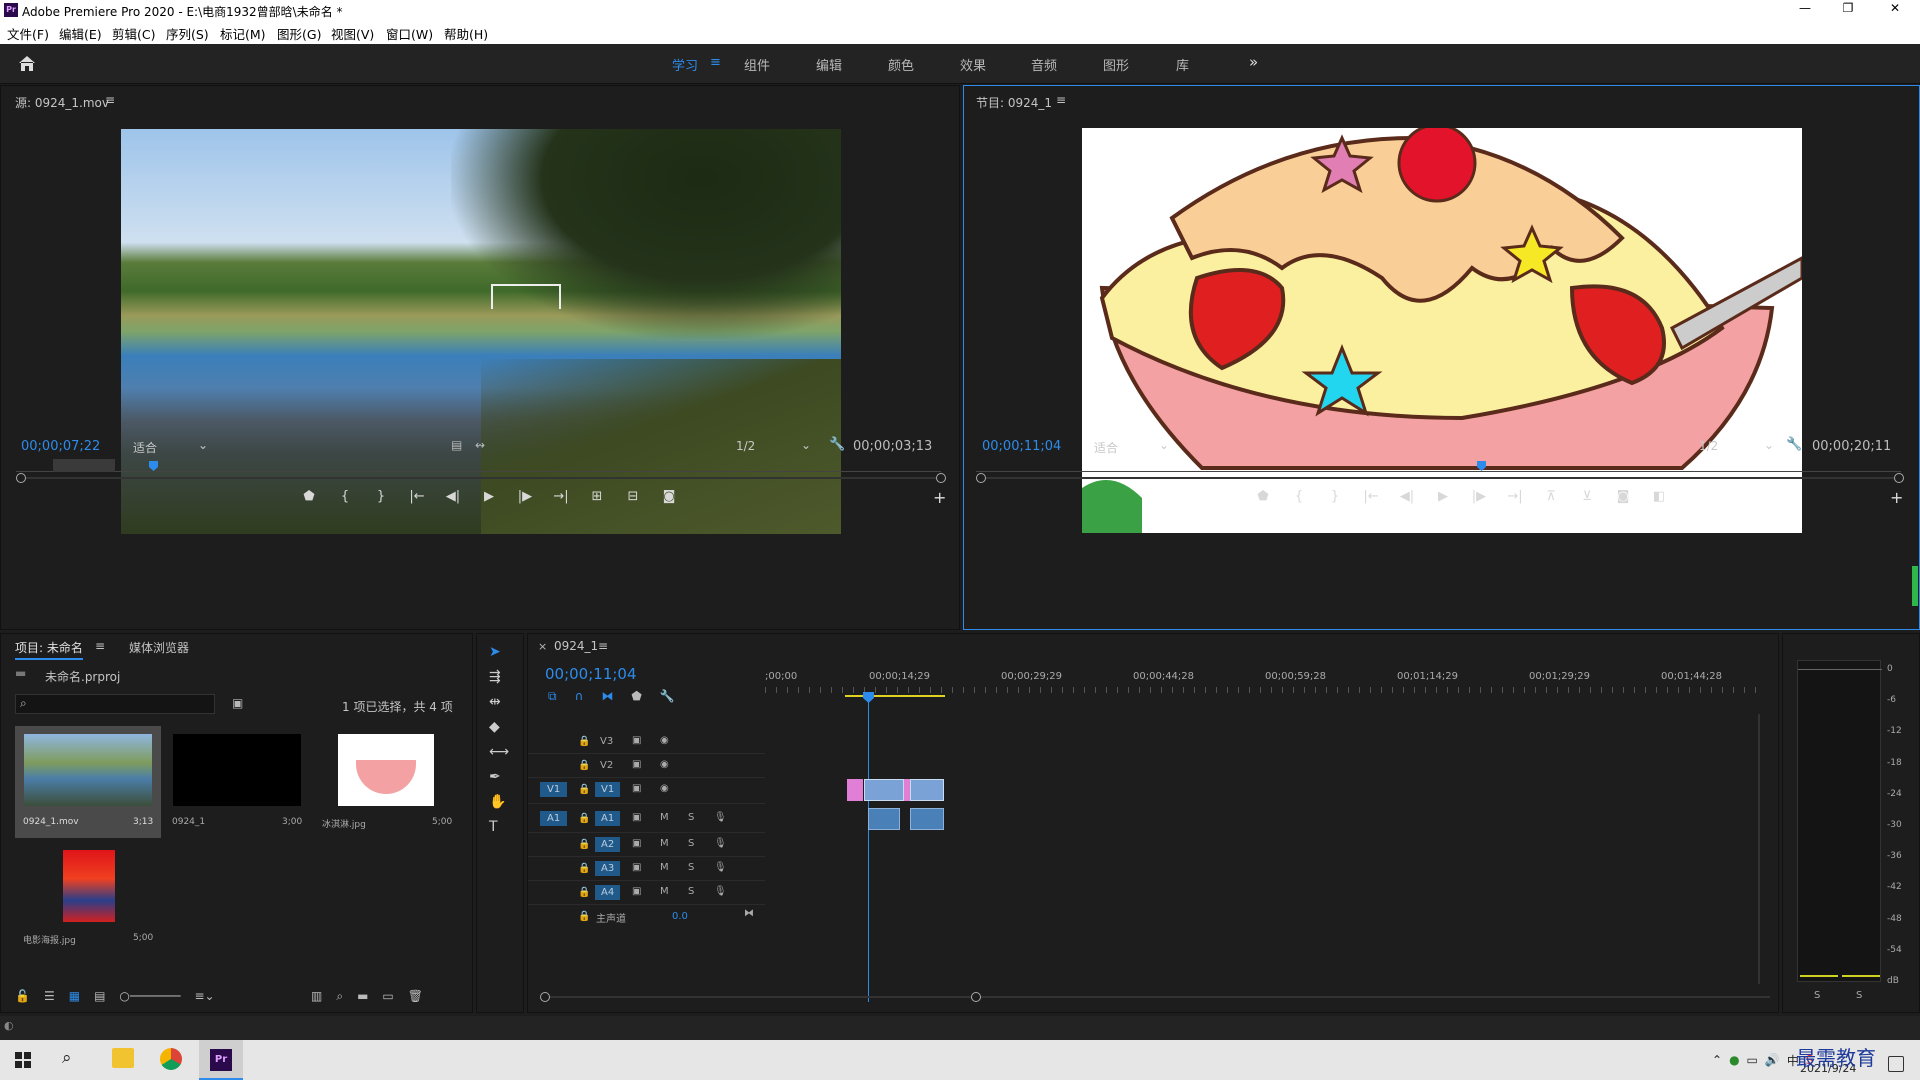  Describe the element at coordinates (1717, 1060) in the screenshot. I see `chevron-up-icon: ⌃` at that location.